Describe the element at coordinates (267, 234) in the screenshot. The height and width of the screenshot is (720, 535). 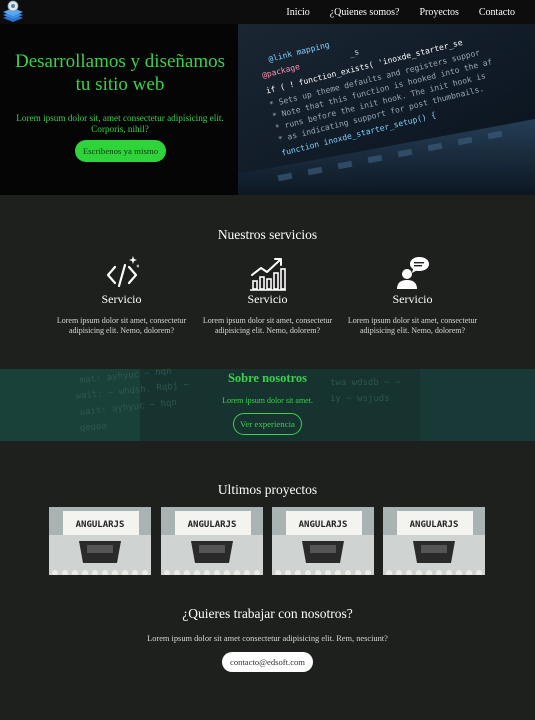
I see `services-title: Nuestros servicios` at that location.